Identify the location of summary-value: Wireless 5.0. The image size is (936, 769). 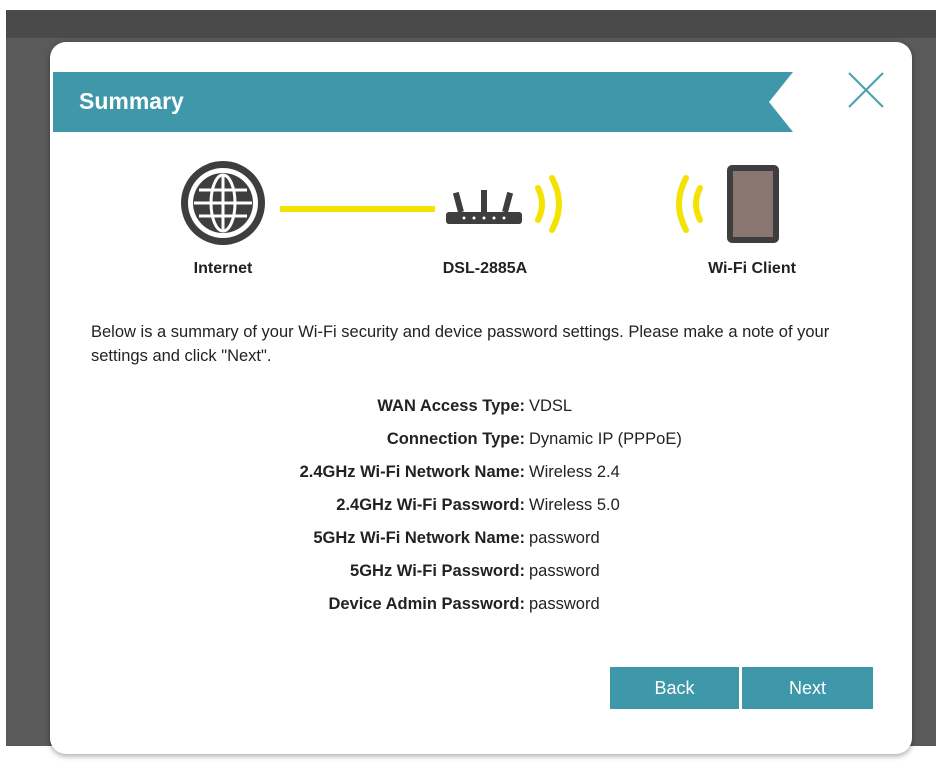
(574, 505).